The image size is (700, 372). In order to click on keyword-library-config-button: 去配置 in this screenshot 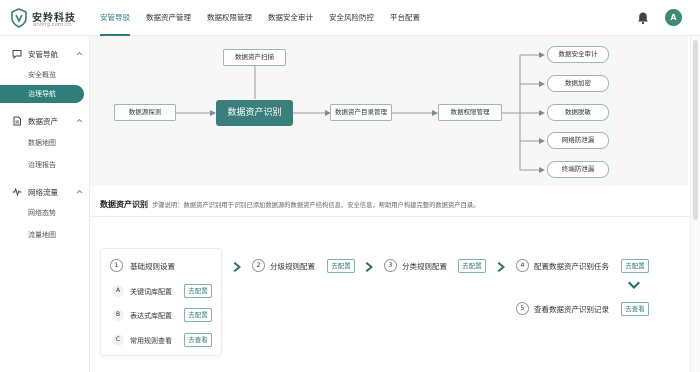, I will do `click(198, 291)`.